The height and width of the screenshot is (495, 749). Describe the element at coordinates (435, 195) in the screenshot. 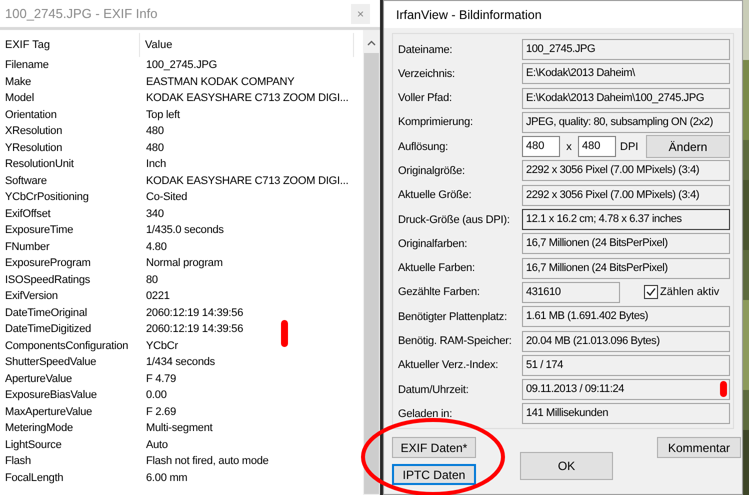

I see `field-label: Aktuelle Größe:` at that location.